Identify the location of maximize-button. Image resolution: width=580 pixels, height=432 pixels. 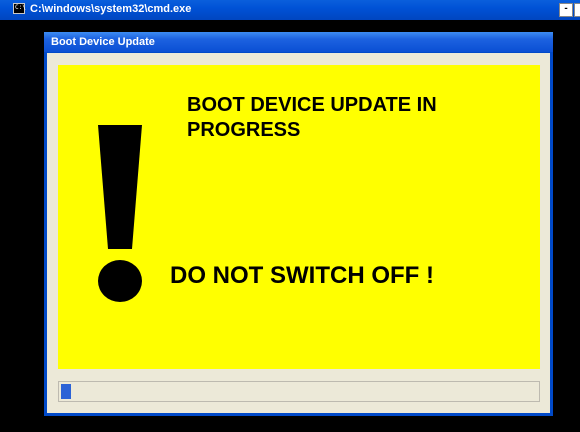
(577, 10).